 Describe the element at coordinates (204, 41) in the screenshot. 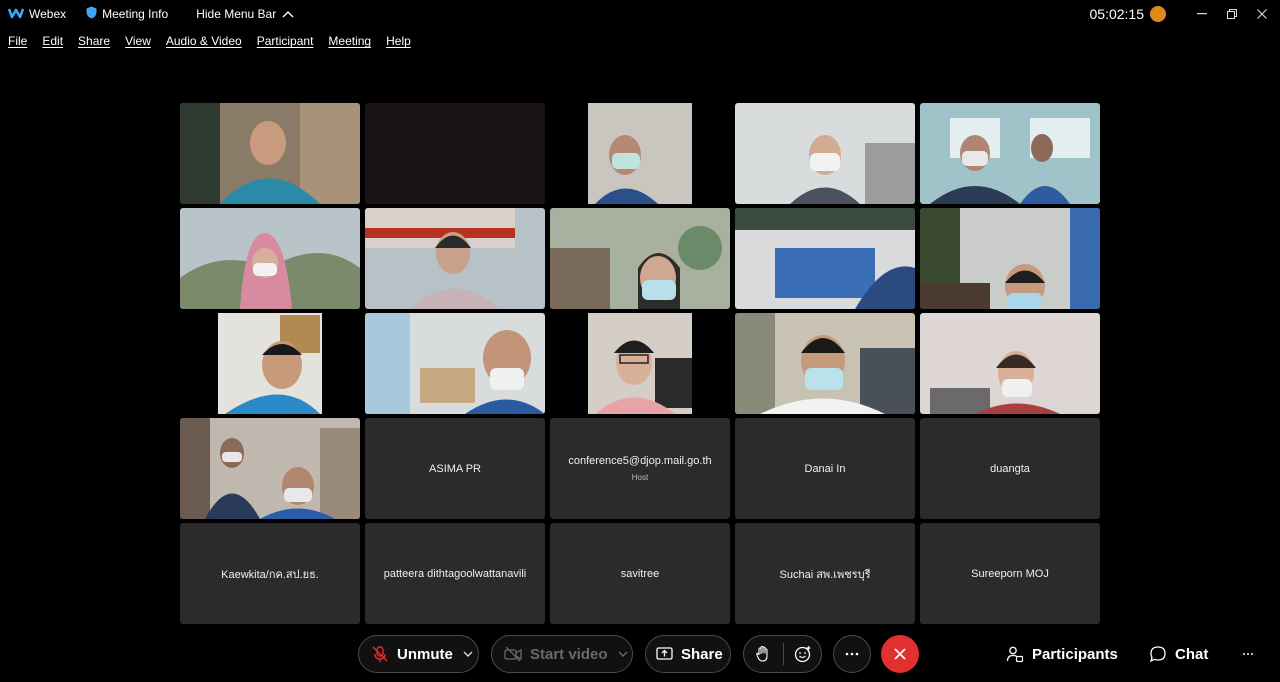

I see `menu-audio-video: Audio & Video` at that location.